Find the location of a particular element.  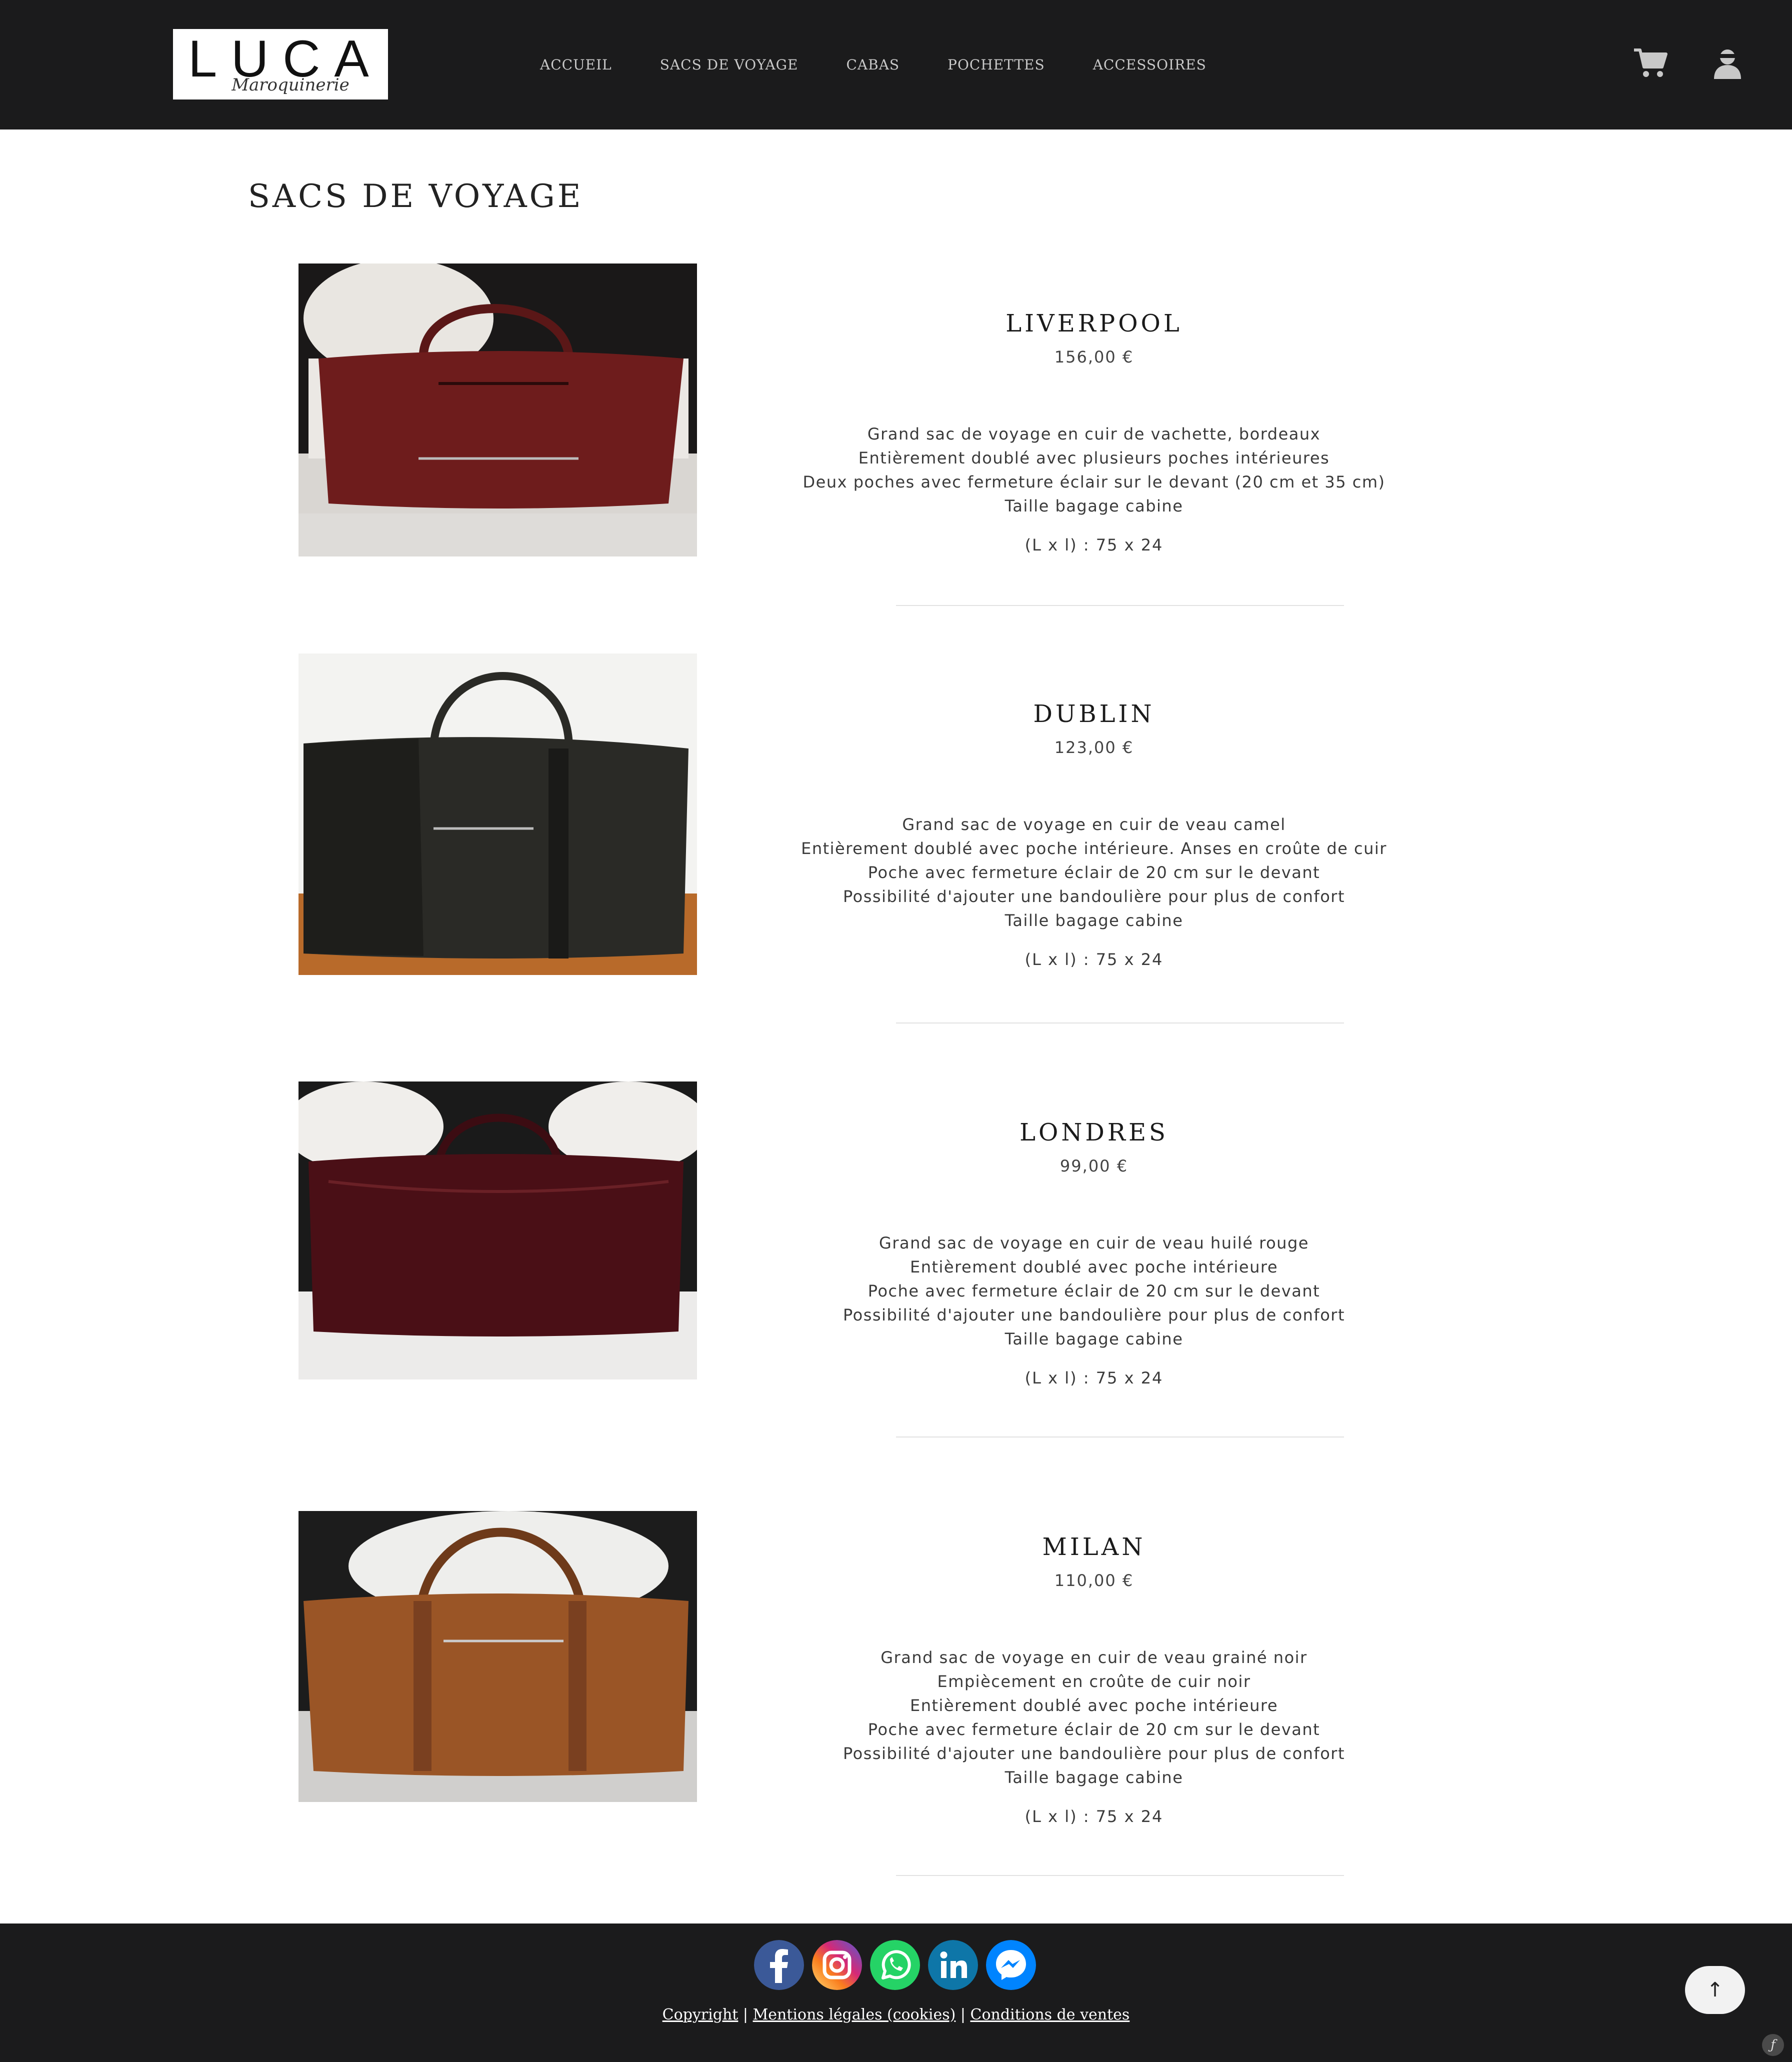

product-name: LIVERPOOL is located at coordinates (1094, 324).